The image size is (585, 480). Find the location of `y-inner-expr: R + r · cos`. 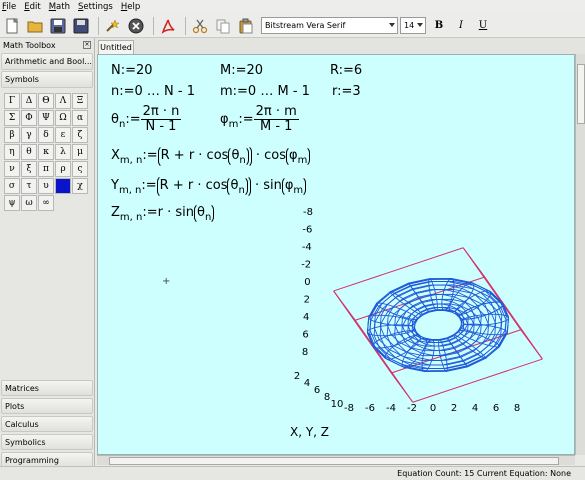

y-inner-expr: R + r · cos is located at coordinates (193, 185).